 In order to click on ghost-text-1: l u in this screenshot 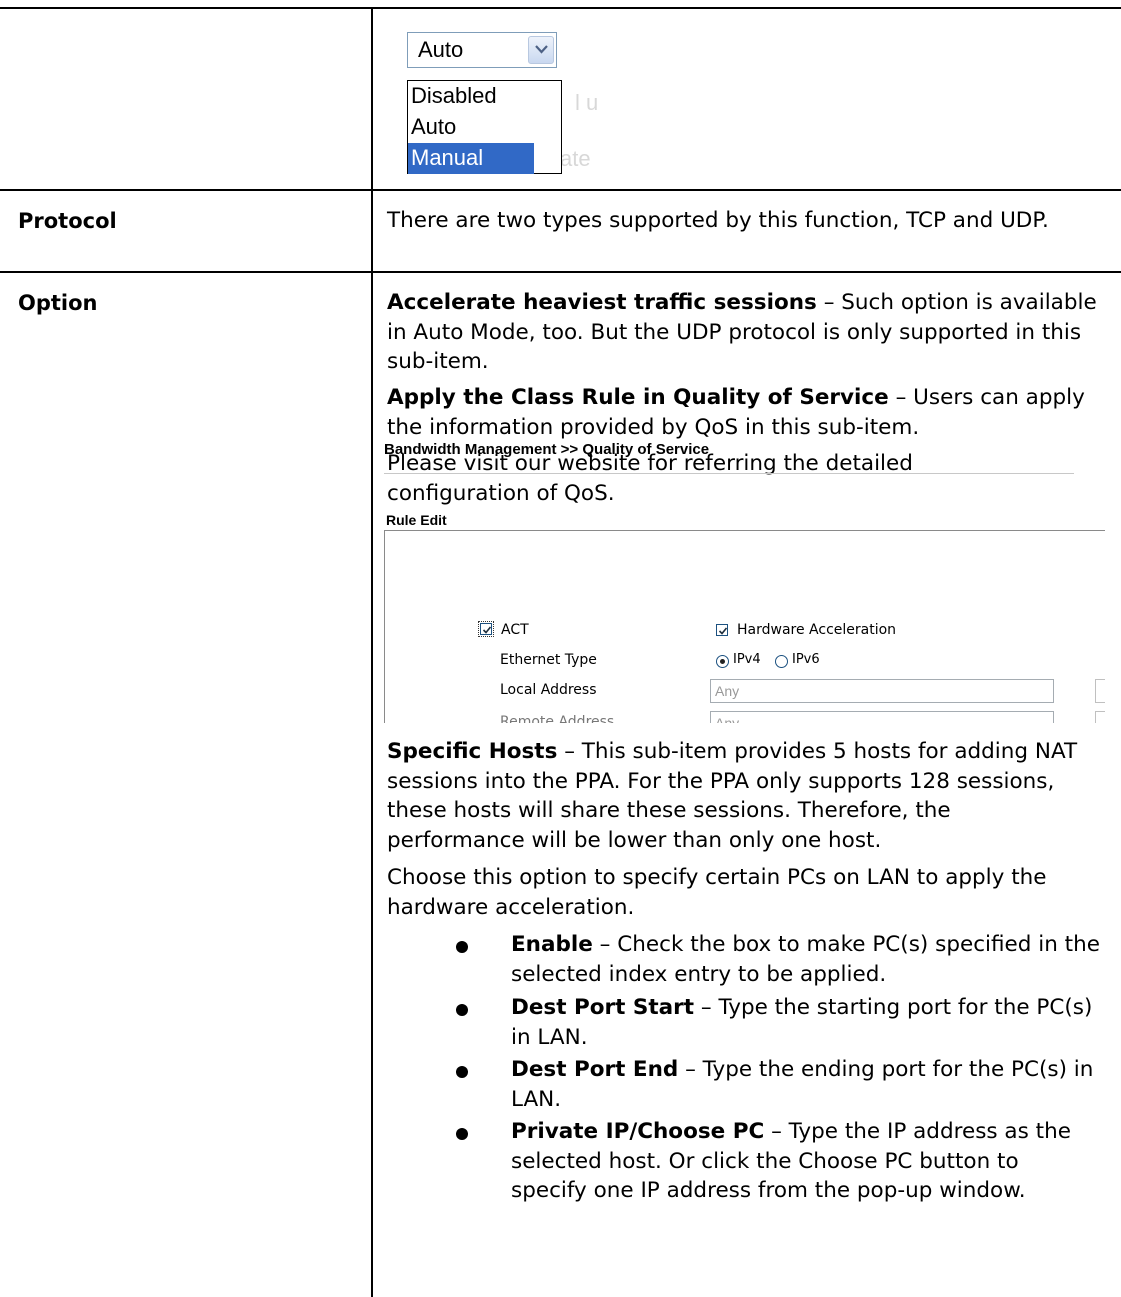, I will do `click(587, 102)`.